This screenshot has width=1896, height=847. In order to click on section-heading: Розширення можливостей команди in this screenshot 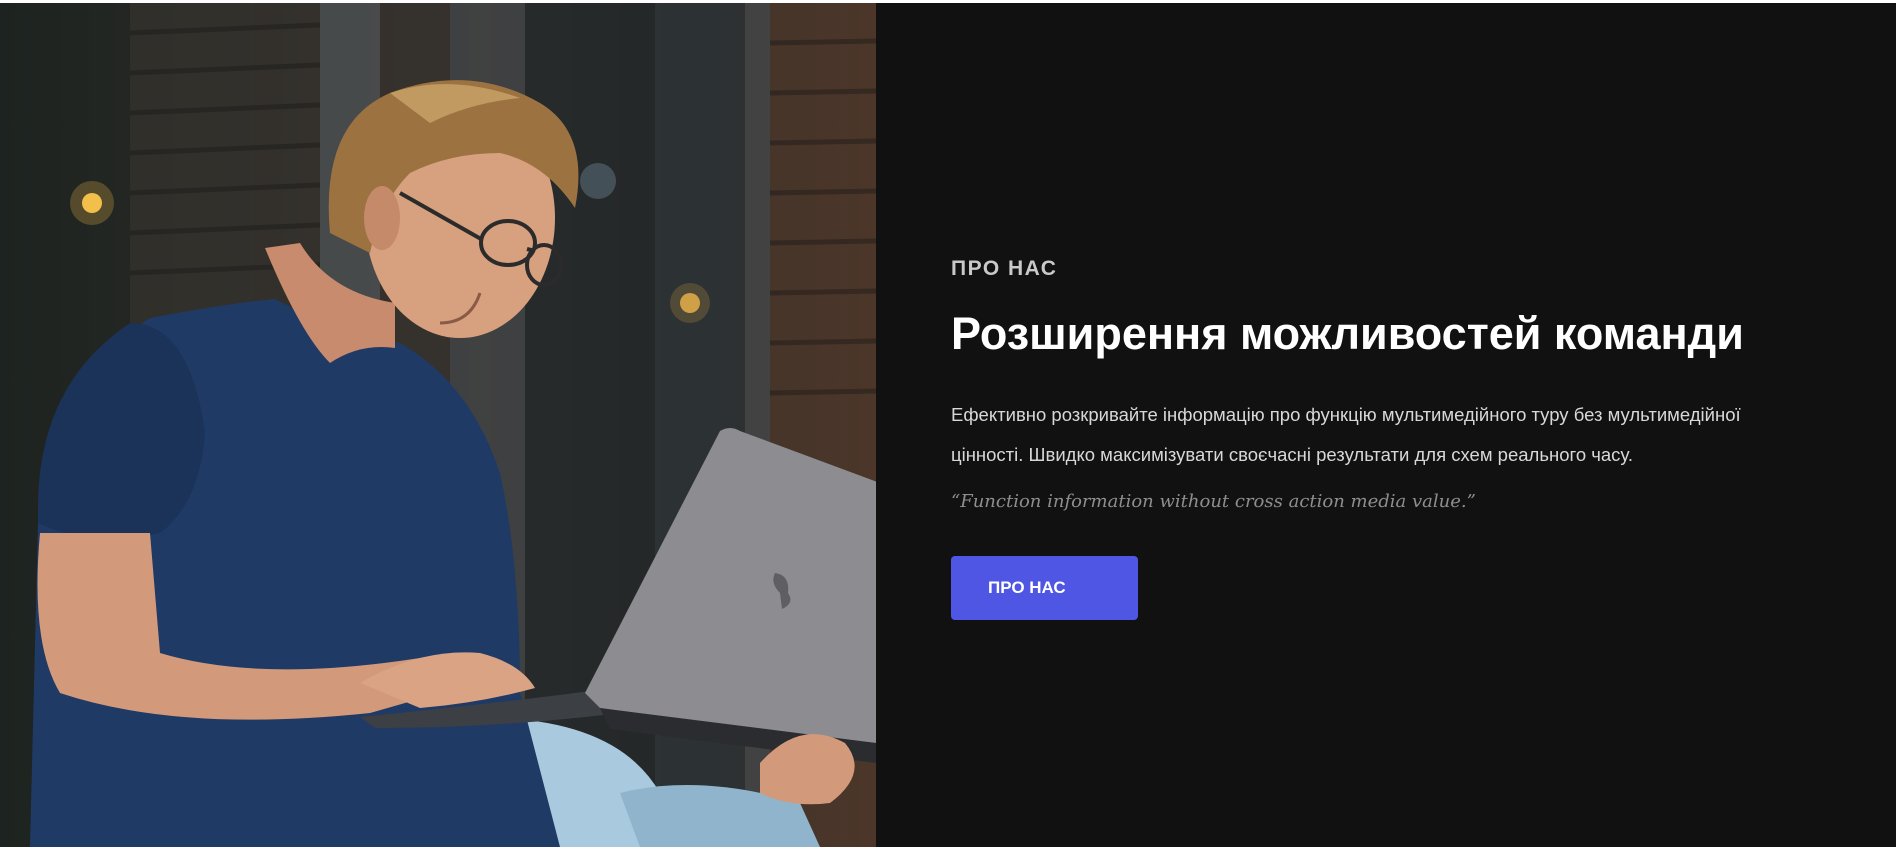, I will do `click(1347, 333)`.